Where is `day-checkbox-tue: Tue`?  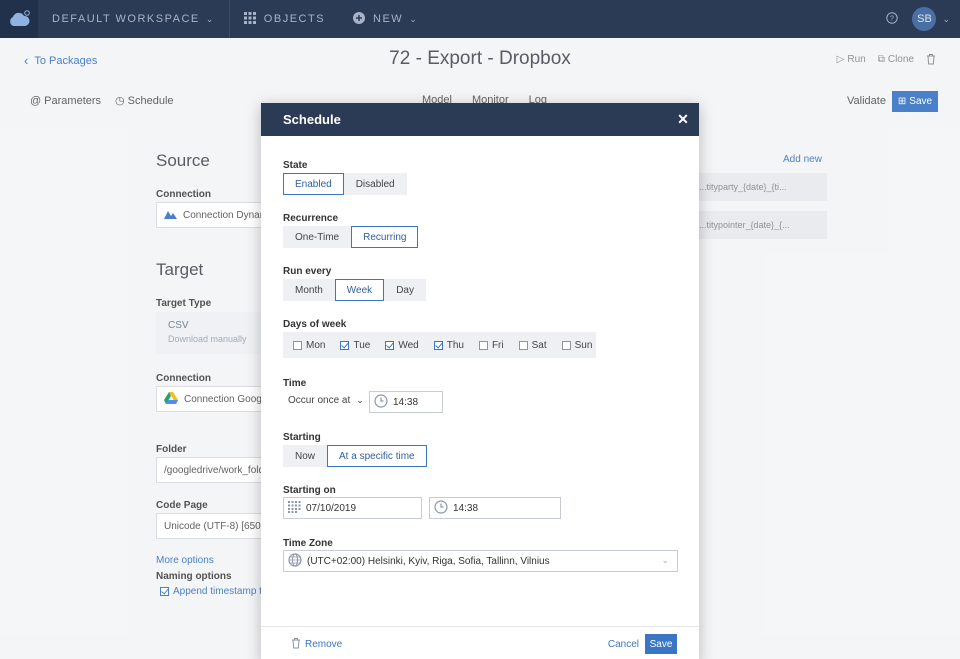
day-checkbox-tue: Tue is located at coordinates (355, 345).